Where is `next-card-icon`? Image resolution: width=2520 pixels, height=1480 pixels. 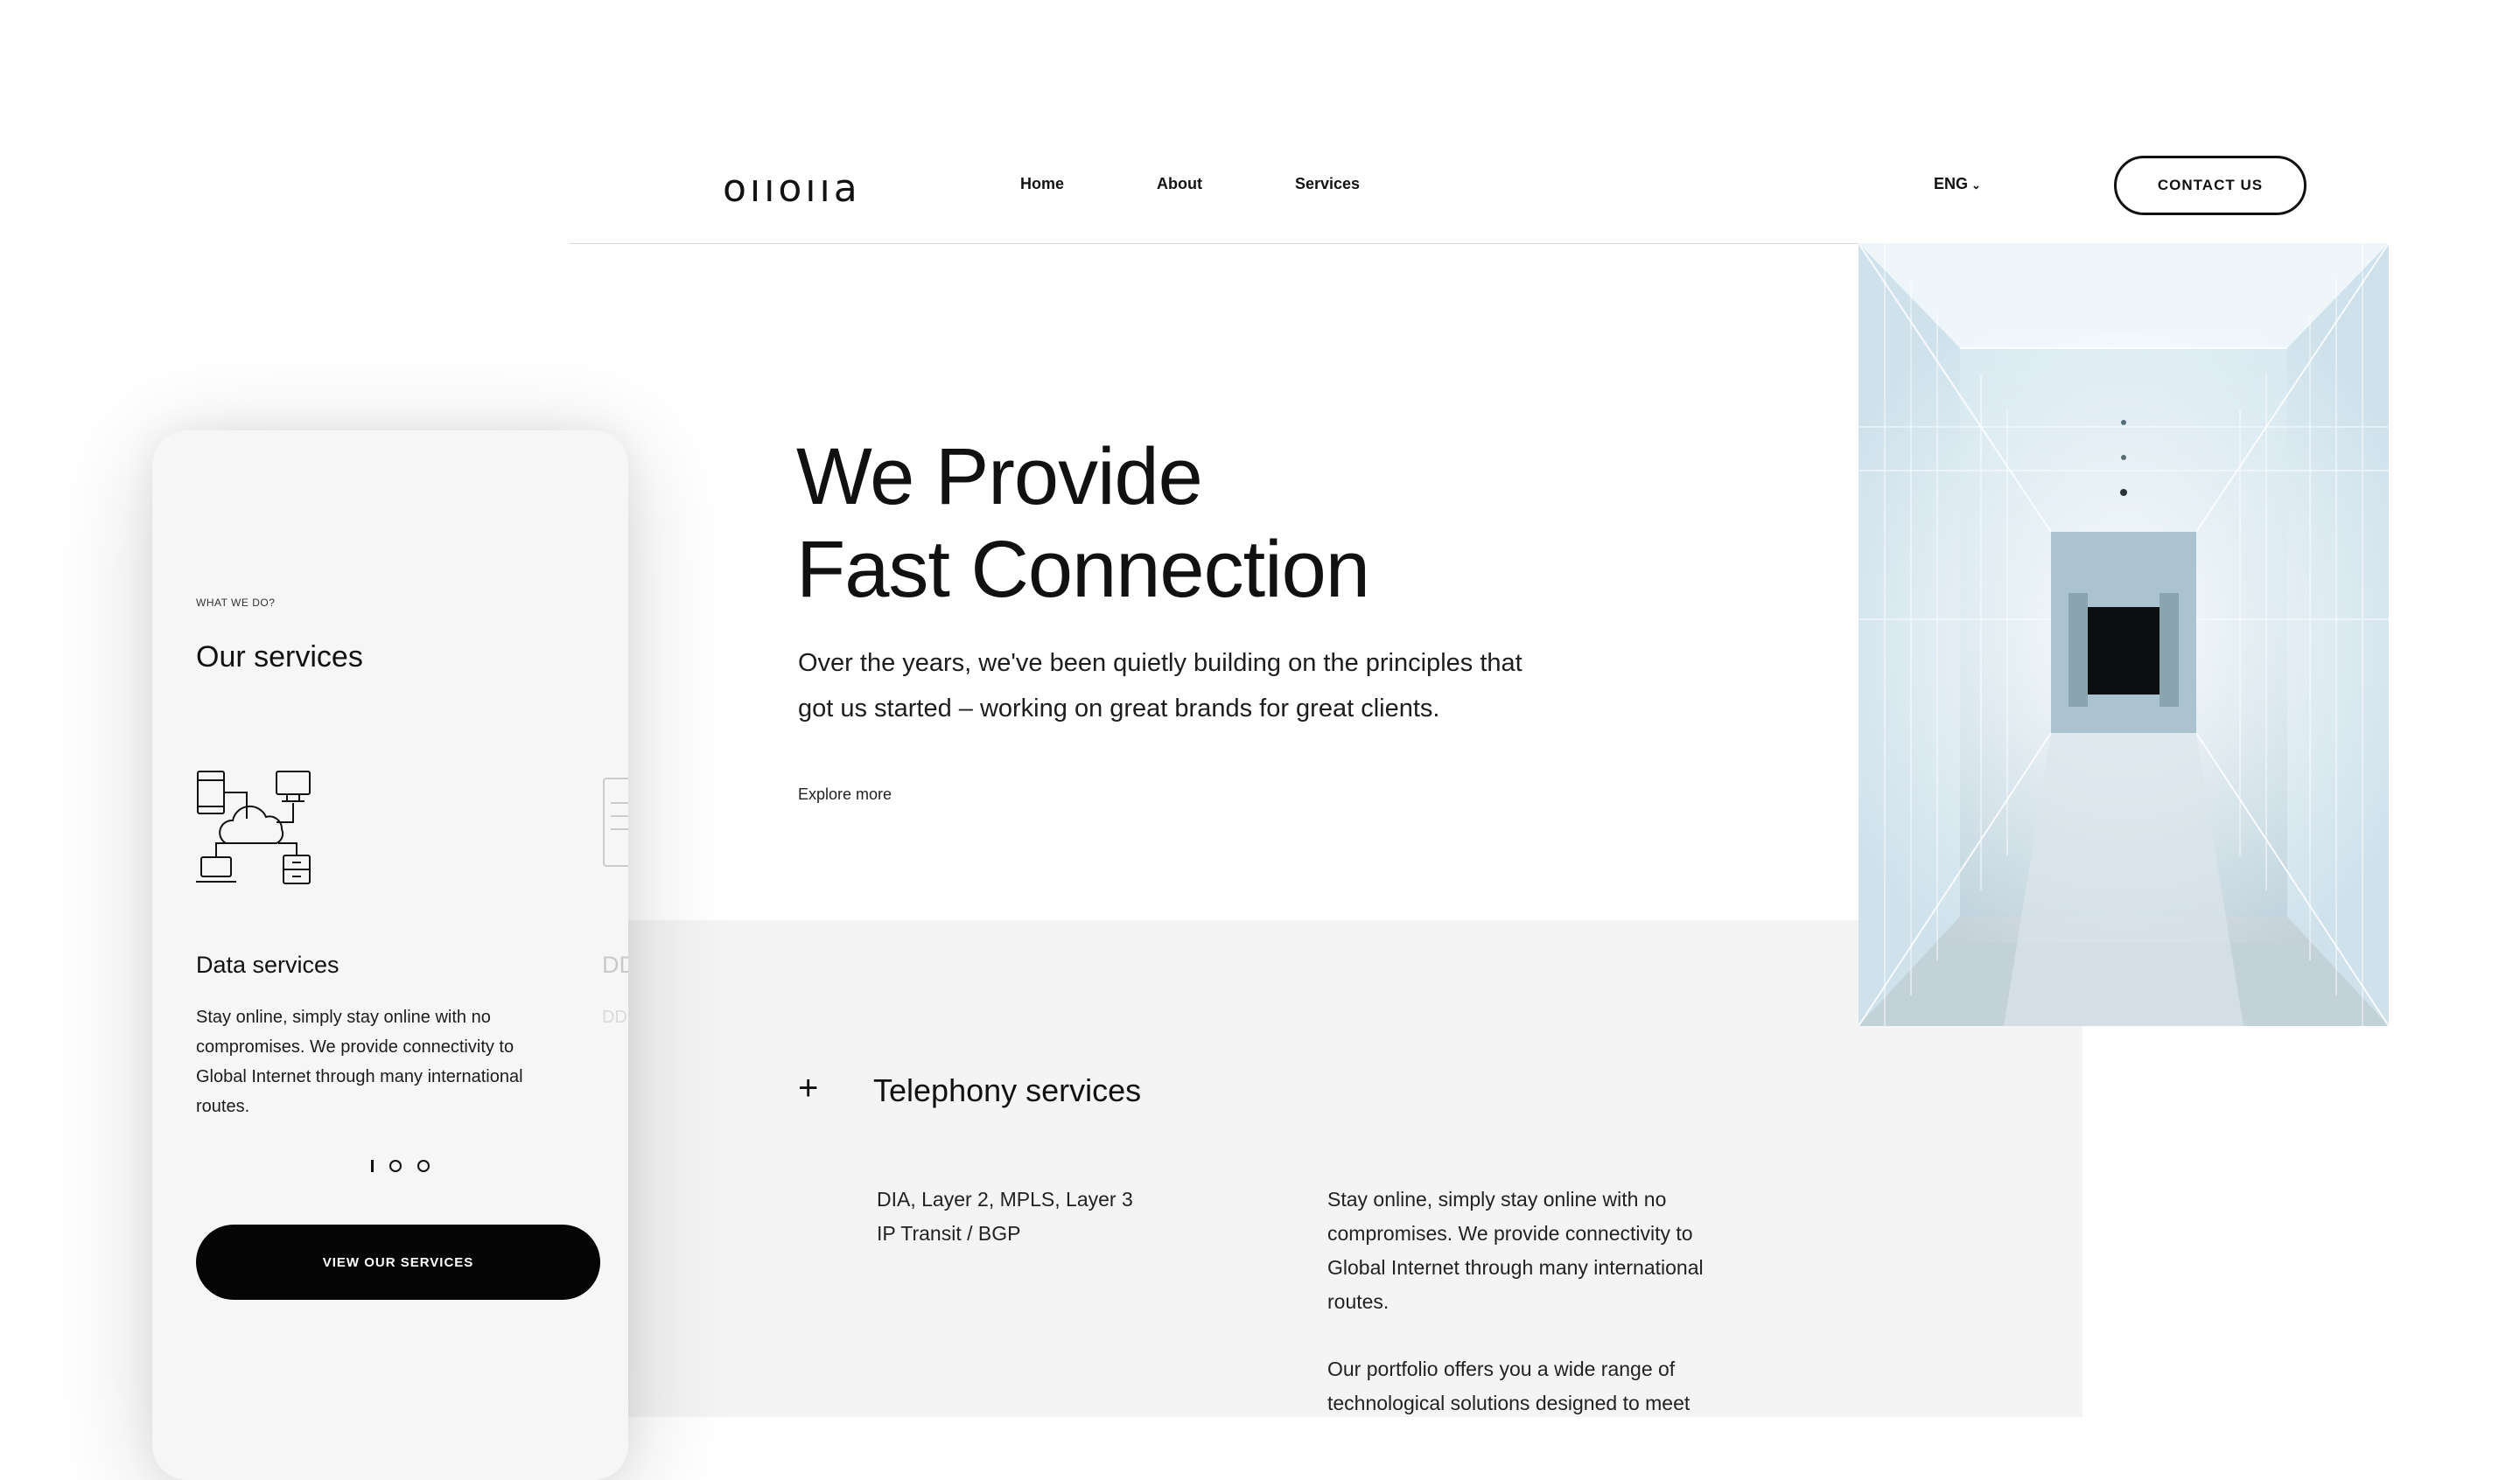
next-card-icon is located at coordinates (615, 823).